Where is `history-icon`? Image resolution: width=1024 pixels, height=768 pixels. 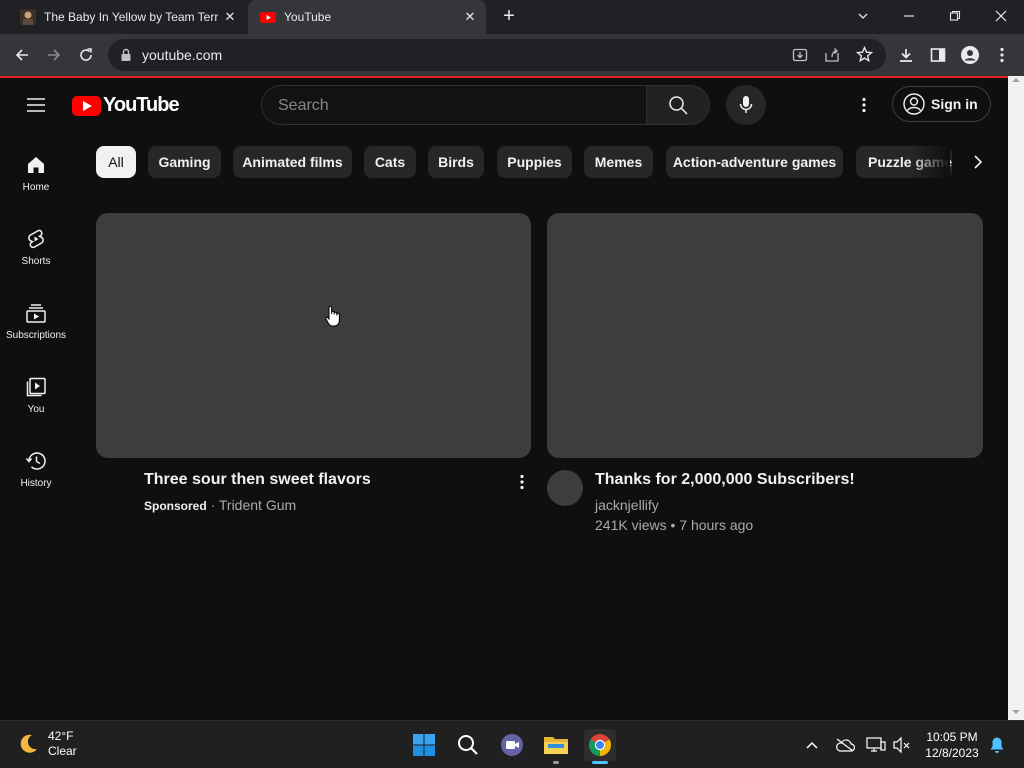 history-icon is located at coordinates (35, 461).